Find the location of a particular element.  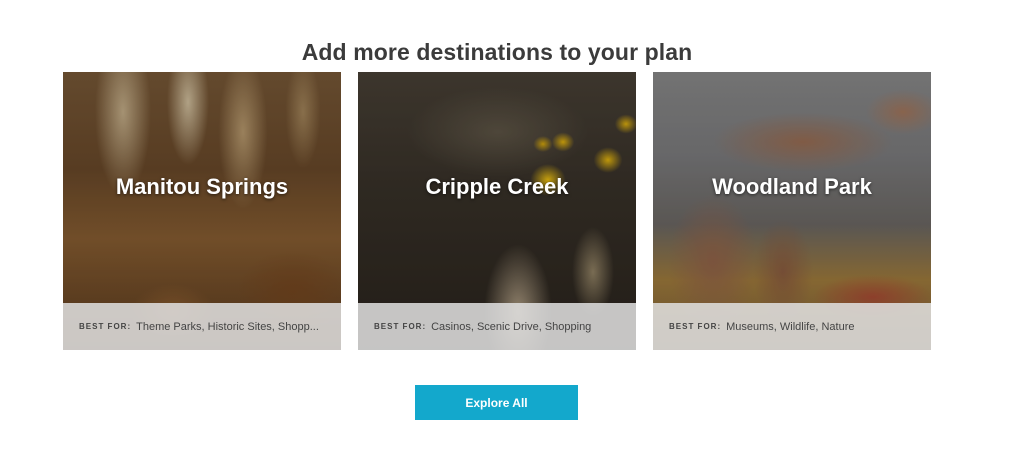

card-footer: BEST FOR: Museums, Wildlife, Nature is located at coordinates (792, 326).